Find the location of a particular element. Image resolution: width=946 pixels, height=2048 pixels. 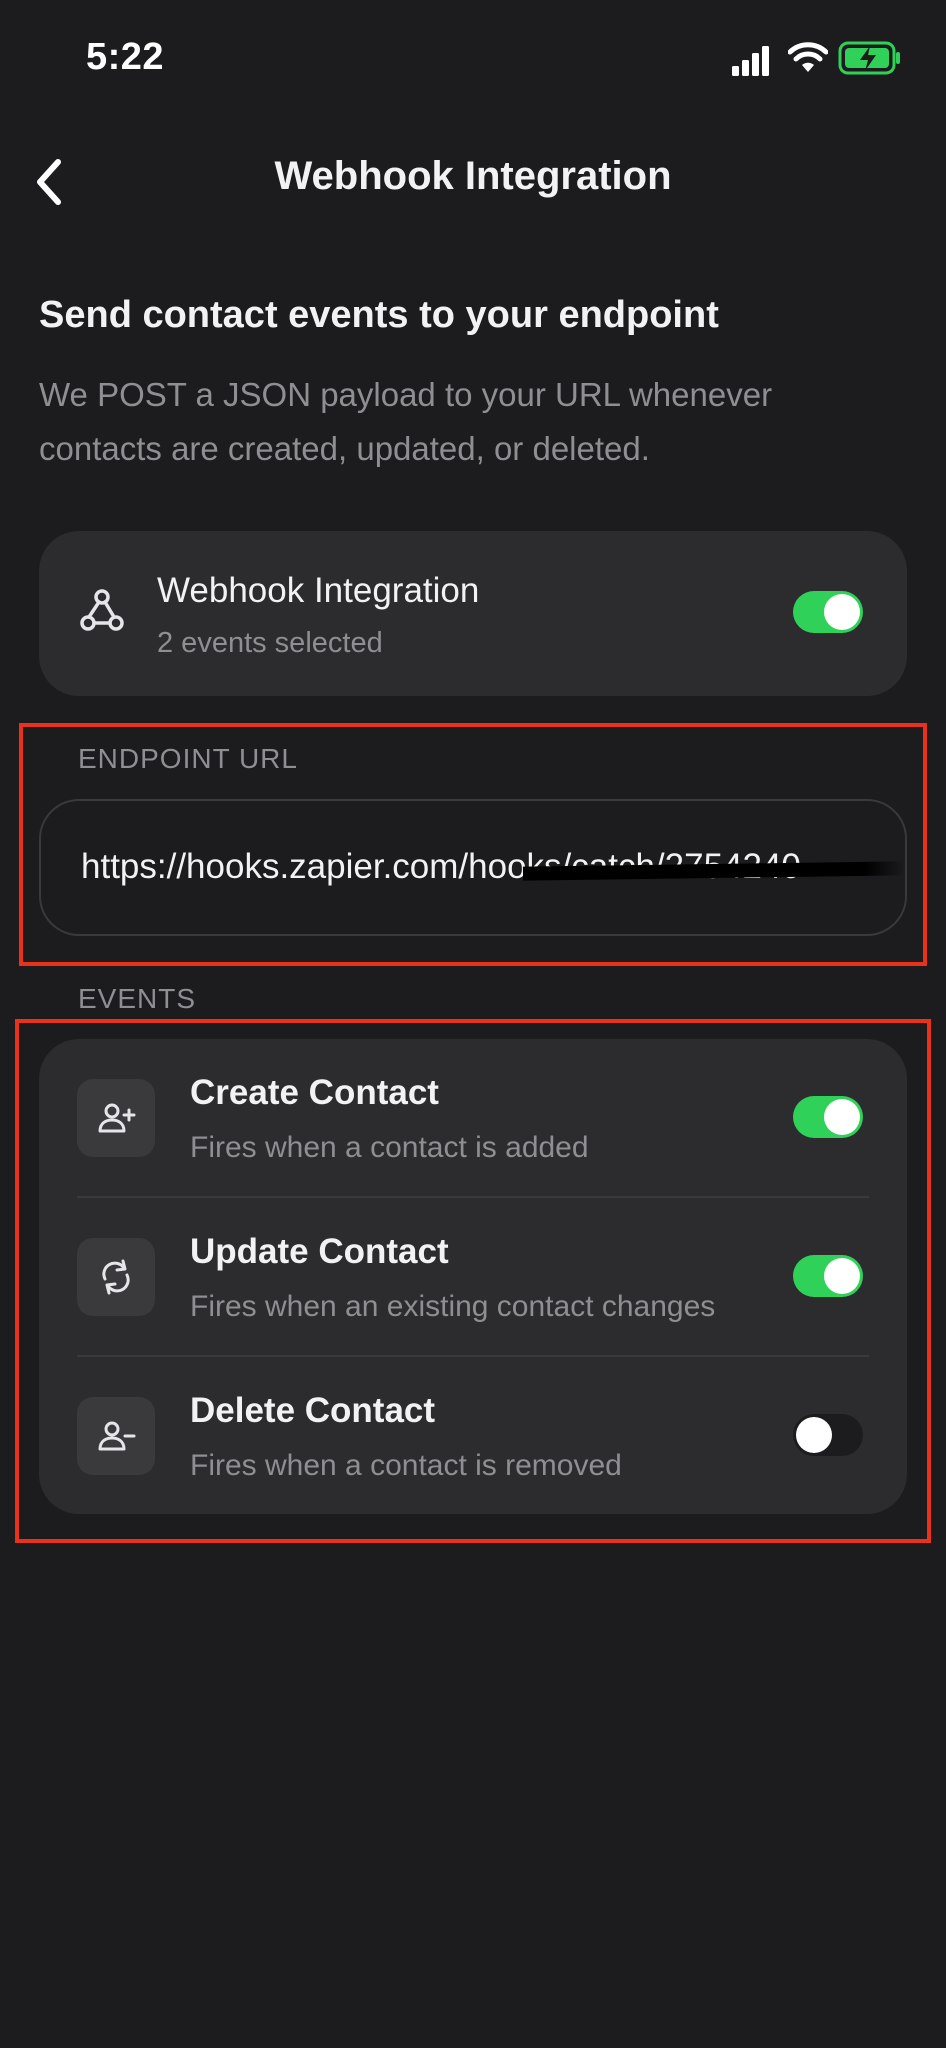

events-label: EVENTS is located at coordinates (137, 998).